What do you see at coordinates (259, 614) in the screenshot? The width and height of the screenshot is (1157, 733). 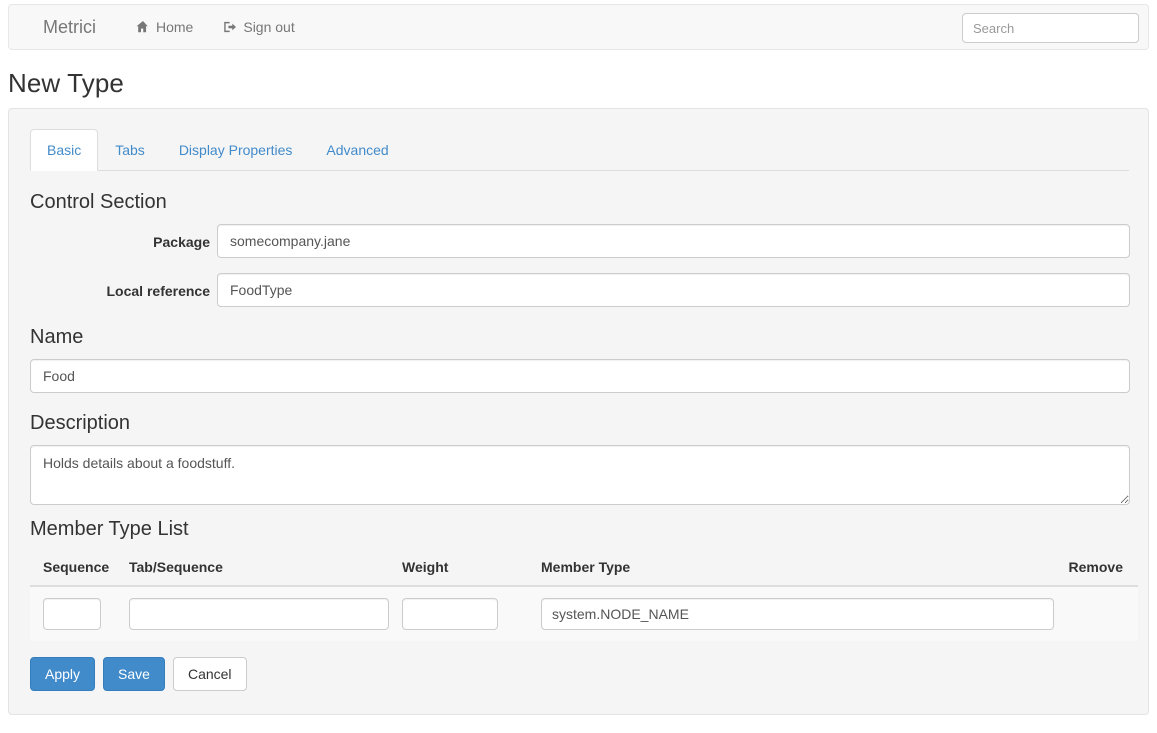 I see `row-tab-sequence-input` at bounding box center [259, 614].